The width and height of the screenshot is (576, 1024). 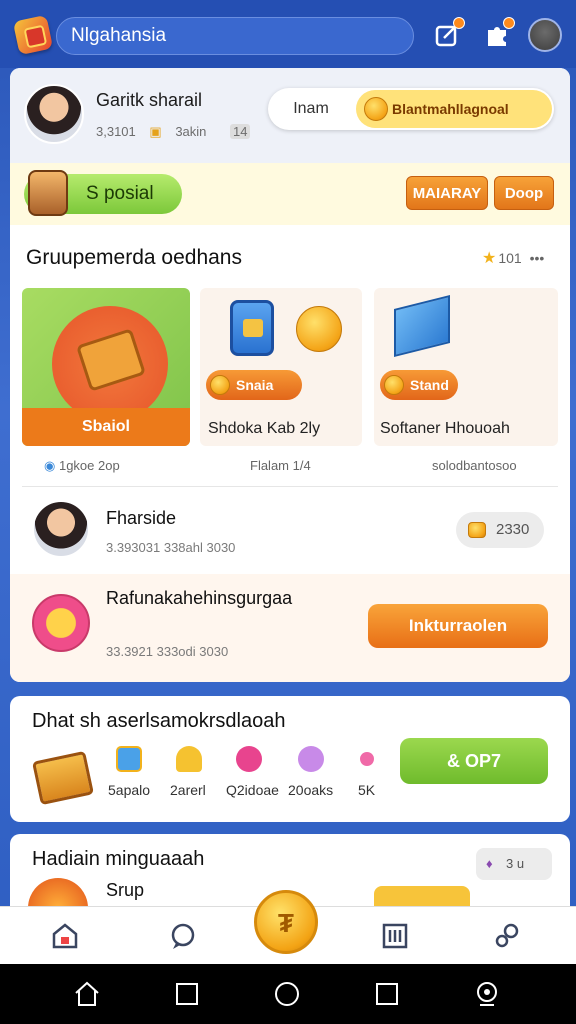 I want to click on jar-item-icon, so click(x=129, y=759).